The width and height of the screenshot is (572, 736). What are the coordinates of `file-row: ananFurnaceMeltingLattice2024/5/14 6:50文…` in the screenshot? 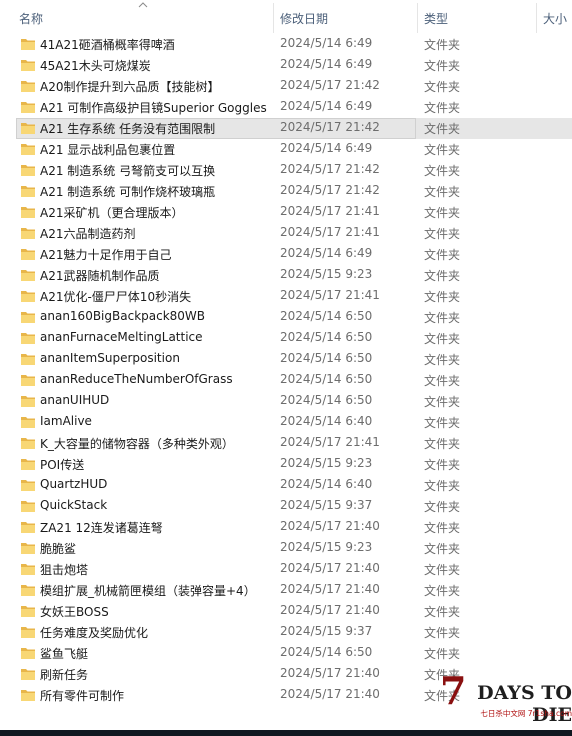 It's located at (294, 338).